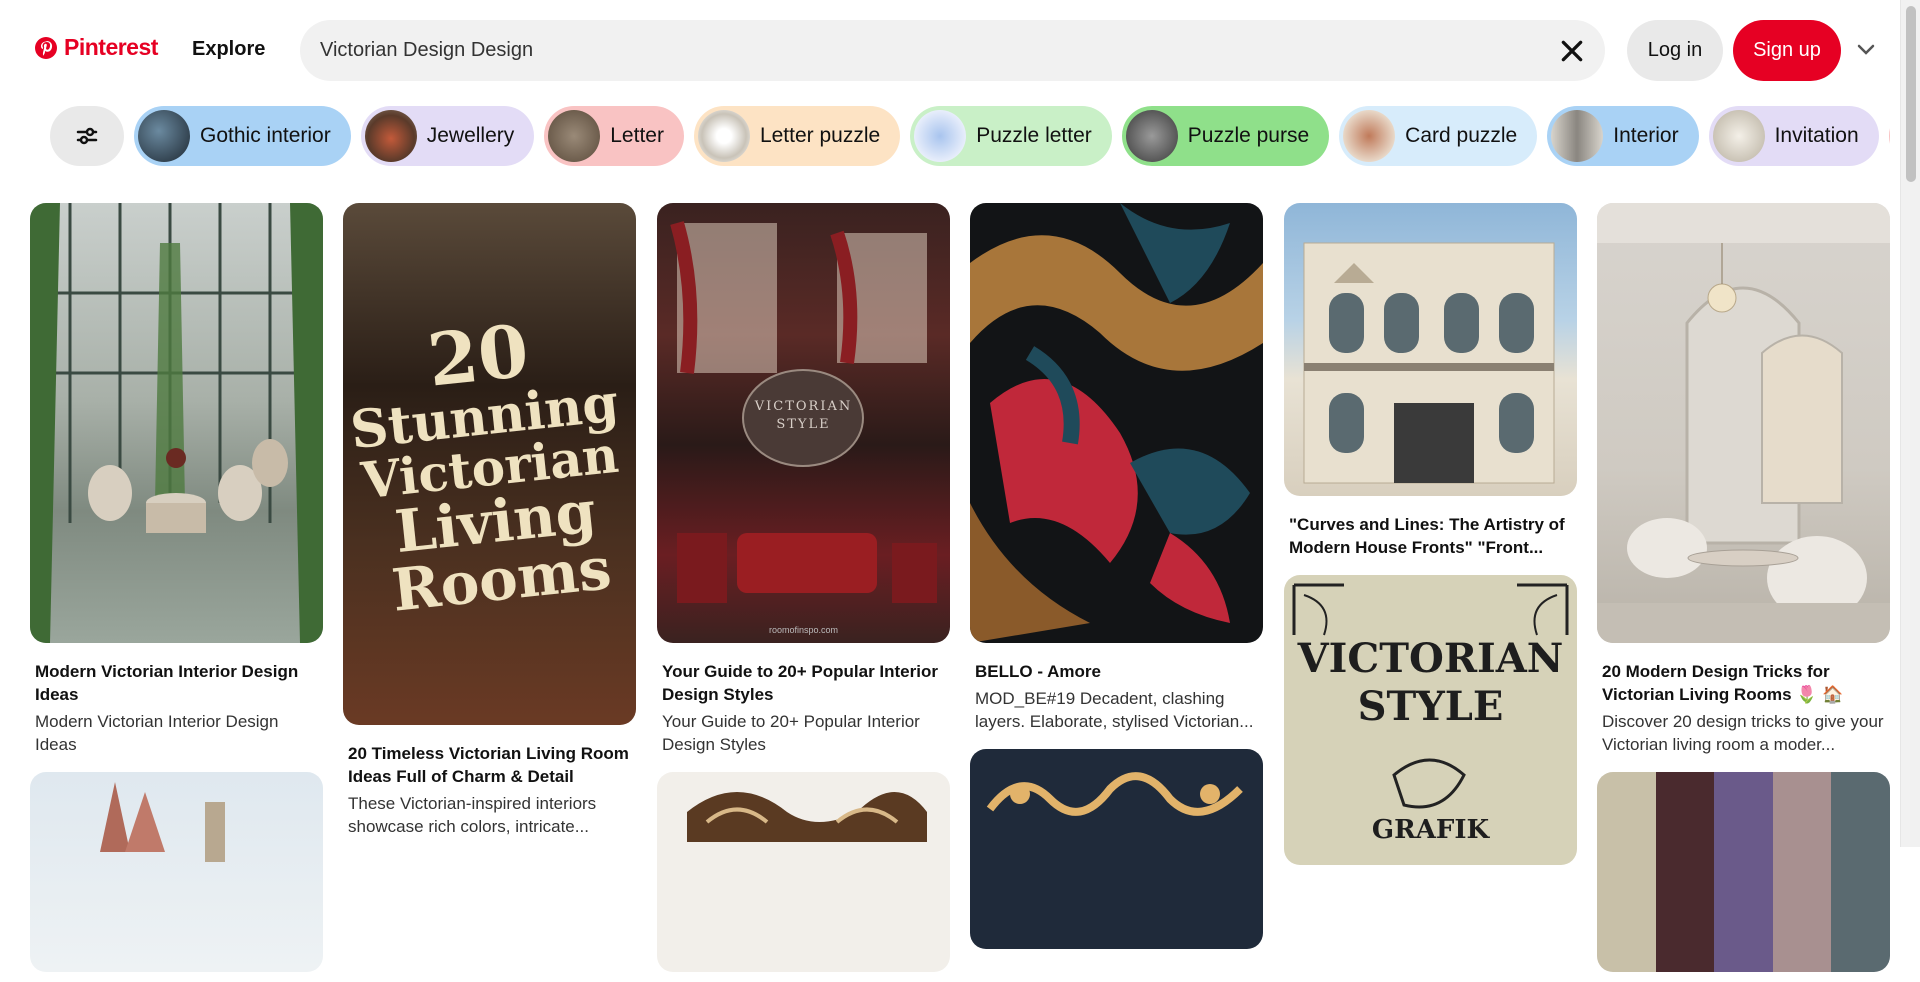  Describe the element at coordinates (157, 733) in the screenshot. I see `pin-description: Modern Victorian Interior Design Ideas` at that location.